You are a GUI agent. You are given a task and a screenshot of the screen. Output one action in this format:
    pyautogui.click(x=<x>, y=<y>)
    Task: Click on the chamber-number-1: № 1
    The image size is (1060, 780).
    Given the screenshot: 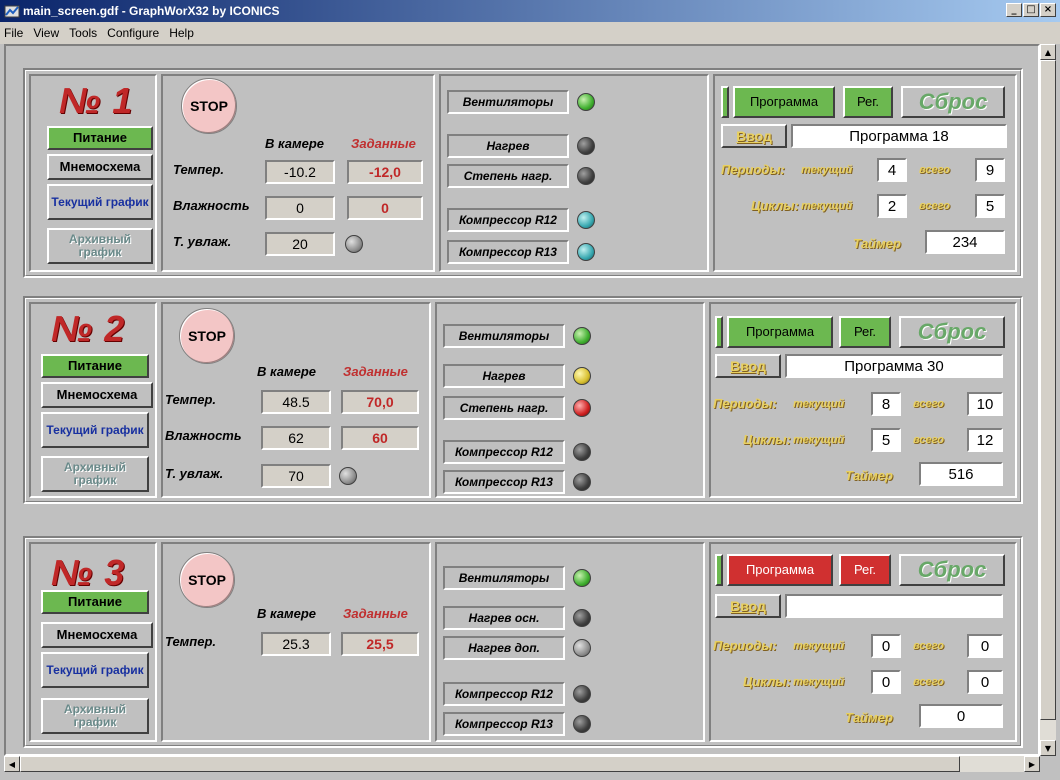 What is the action you would take?
    pyautogui.click(x=96, y=100)
    